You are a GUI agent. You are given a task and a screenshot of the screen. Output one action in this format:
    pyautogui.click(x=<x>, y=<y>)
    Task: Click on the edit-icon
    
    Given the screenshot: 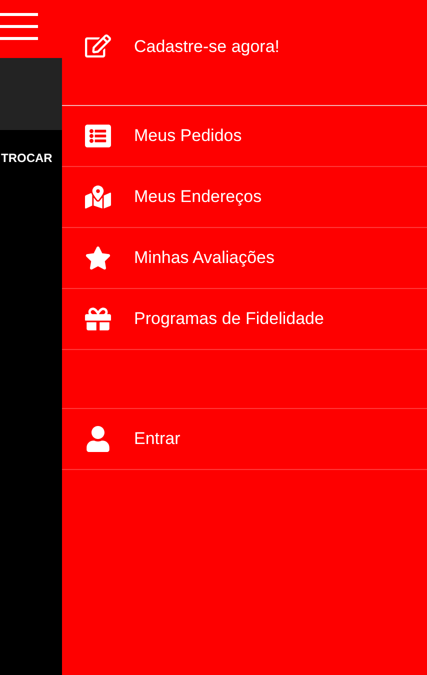 What is the action you would take?
    pyautogui.click(x=98, y=46)
    